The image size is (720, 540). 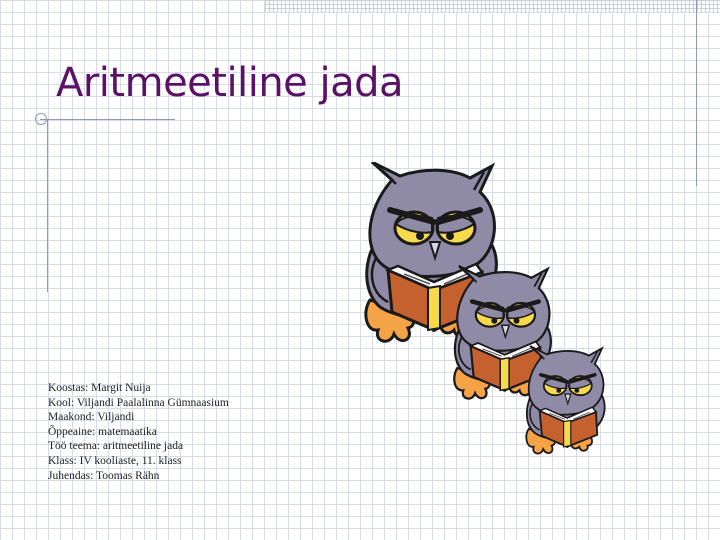 I want to click on title-underline-rule, so click(x=107, y=119).